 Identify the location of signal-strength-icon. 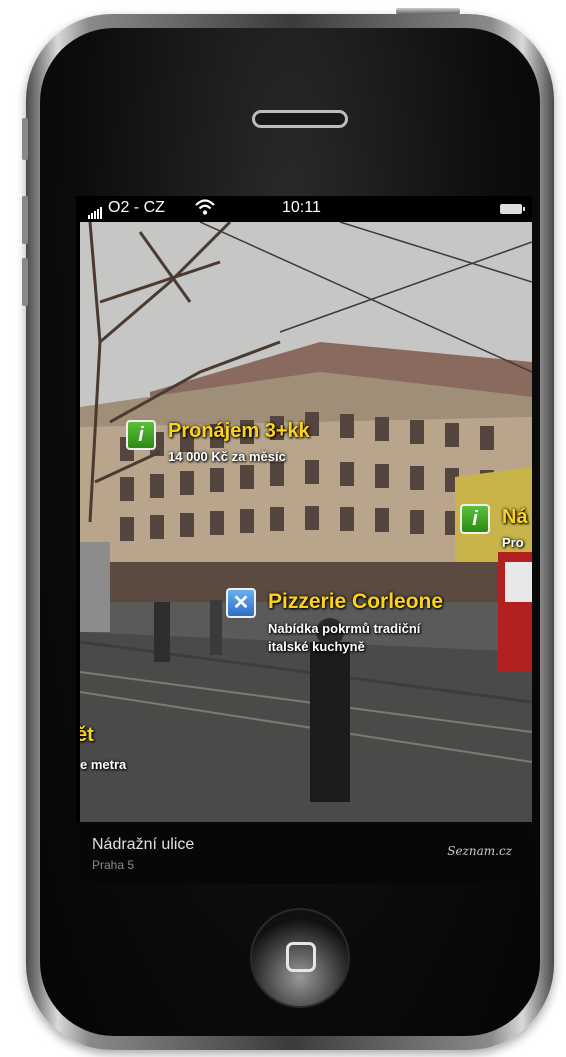
(95, 210).